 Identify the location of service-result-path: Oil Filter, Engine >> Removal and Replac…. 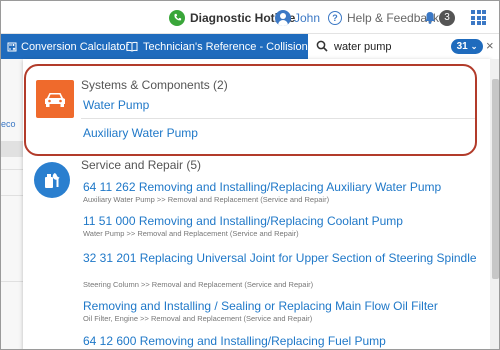
(198, 318).